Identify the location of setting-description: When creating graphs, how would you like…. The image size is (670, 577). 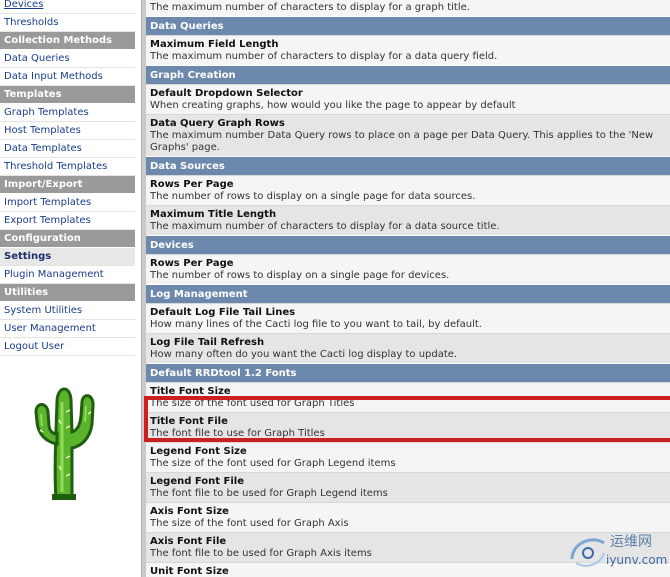
(333, 105).